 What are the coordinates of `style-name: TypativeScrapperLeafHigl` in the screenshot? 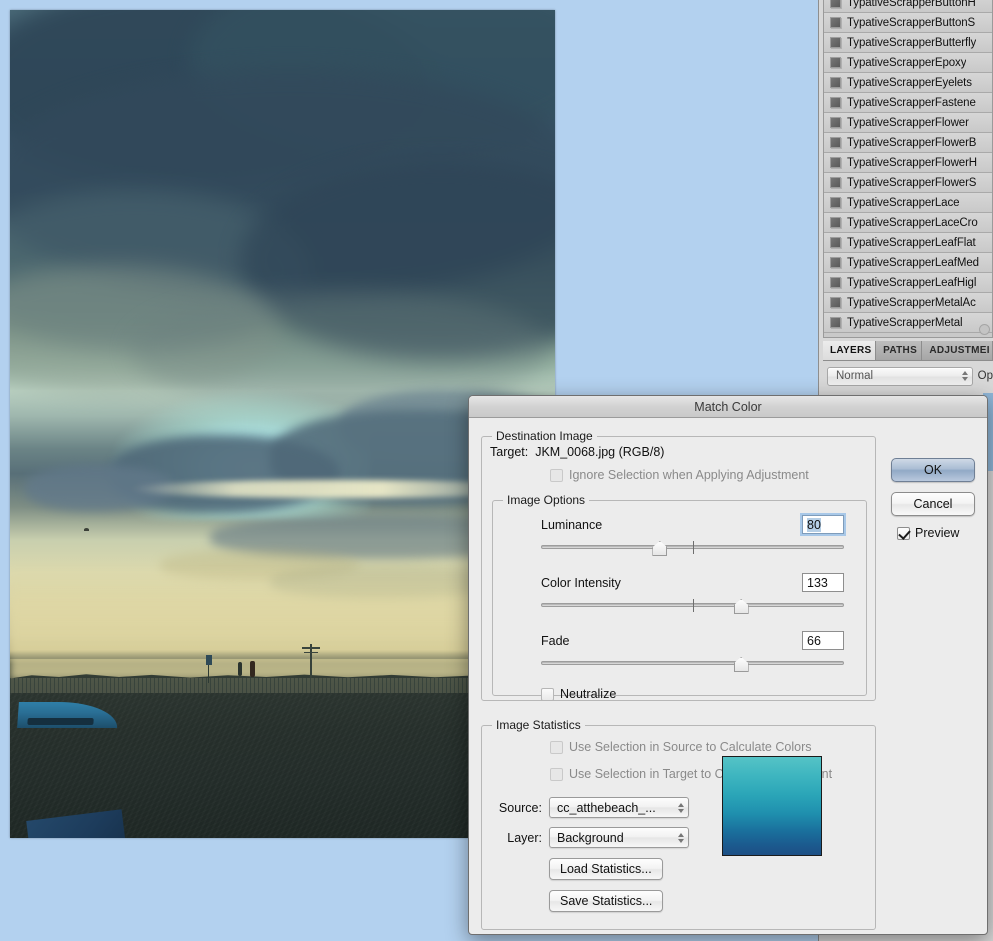 It's located at (912, 282).